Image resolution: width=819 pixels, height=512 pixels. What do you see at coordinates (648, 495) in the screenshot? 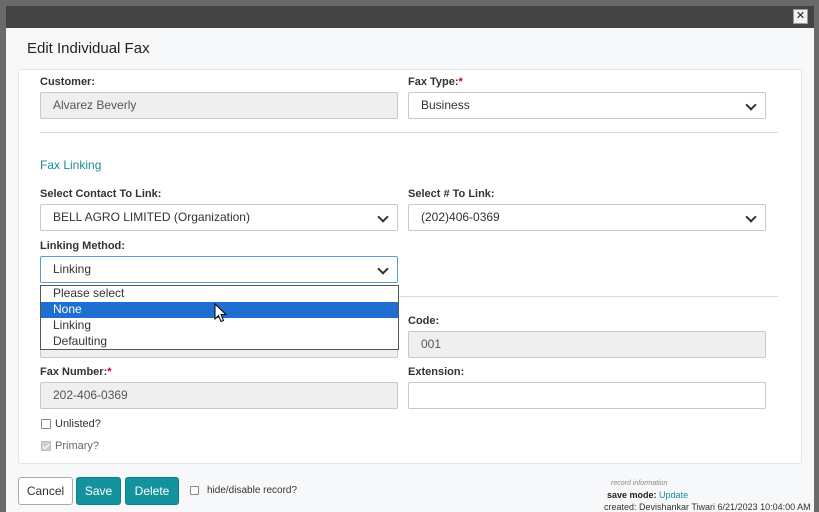
I see `save-mode: save mode: Update` at bounding box center [648, 495].